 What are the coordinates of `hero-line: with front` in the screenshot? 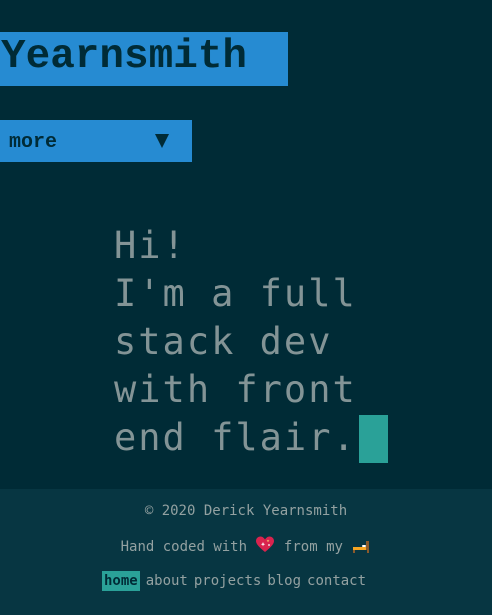 It's located at (235, 389).